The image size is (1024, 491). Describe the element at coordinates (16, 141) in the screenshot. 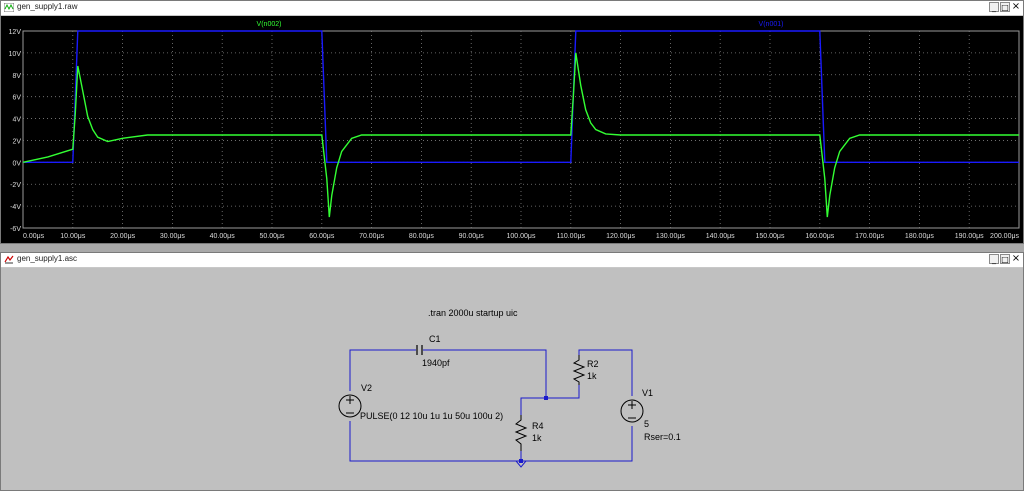

I see `y-tick-label: 2V` at that location.